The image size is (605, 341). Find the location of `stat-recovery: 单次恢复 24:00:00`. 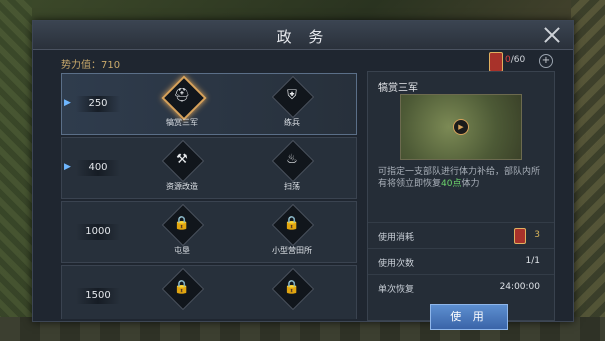

stat-recovery: 单次恢复 24:00:00 is located at coordinates (461, 287).